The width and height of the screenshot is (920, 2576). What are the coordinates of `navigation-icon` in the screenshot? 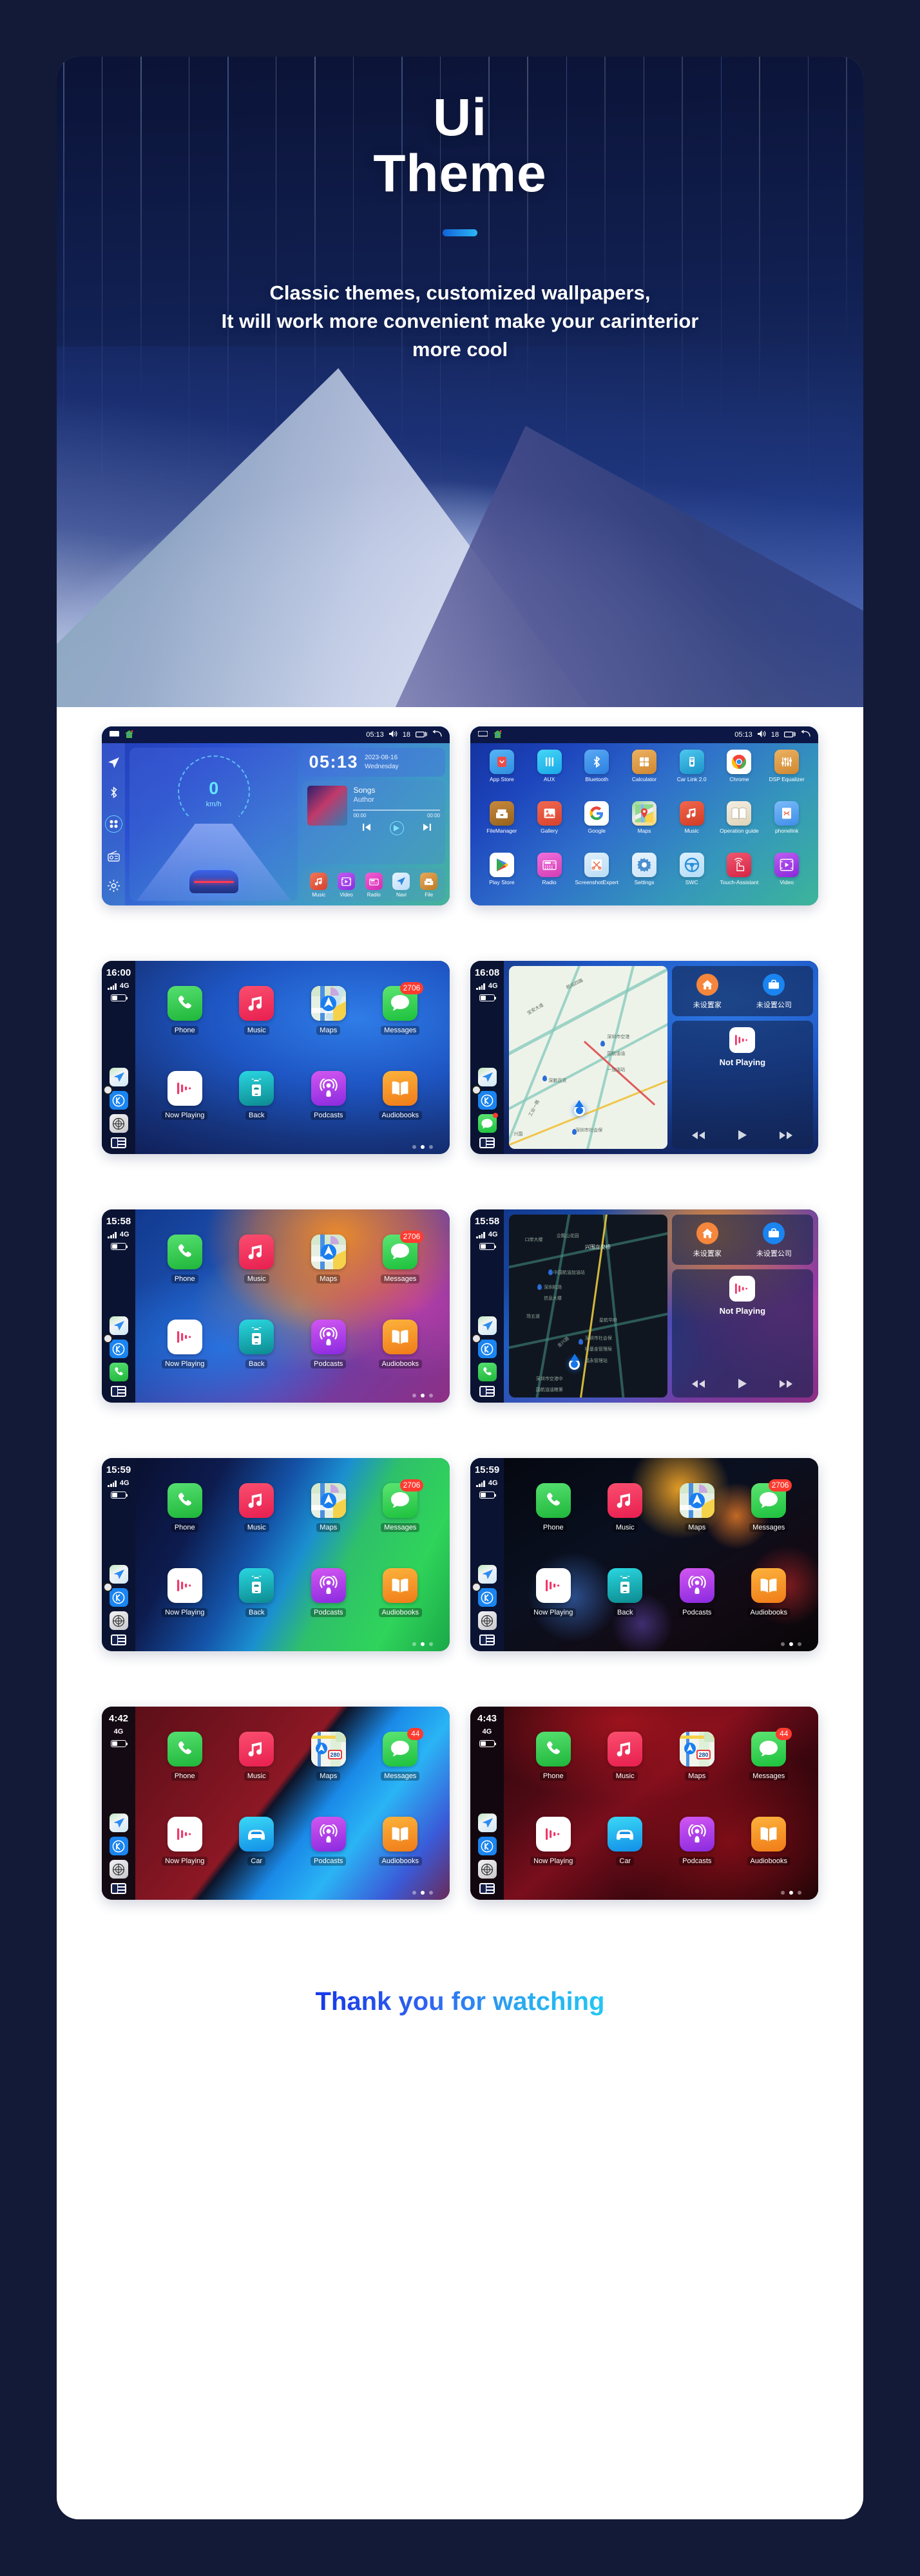 It's located at (114, 763).